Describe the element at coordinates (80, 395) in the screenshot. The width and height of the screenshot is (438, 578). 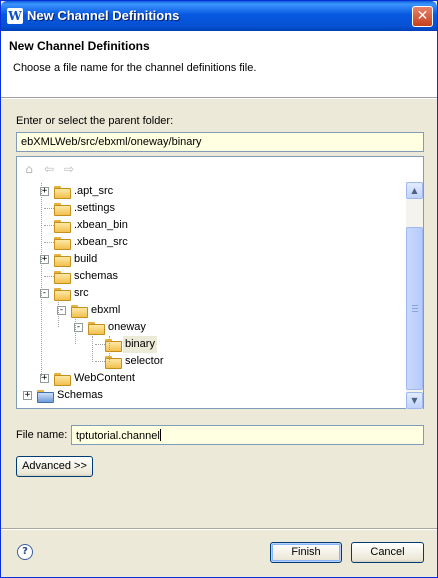
I see `tree-node-label: Schemas` at that location.